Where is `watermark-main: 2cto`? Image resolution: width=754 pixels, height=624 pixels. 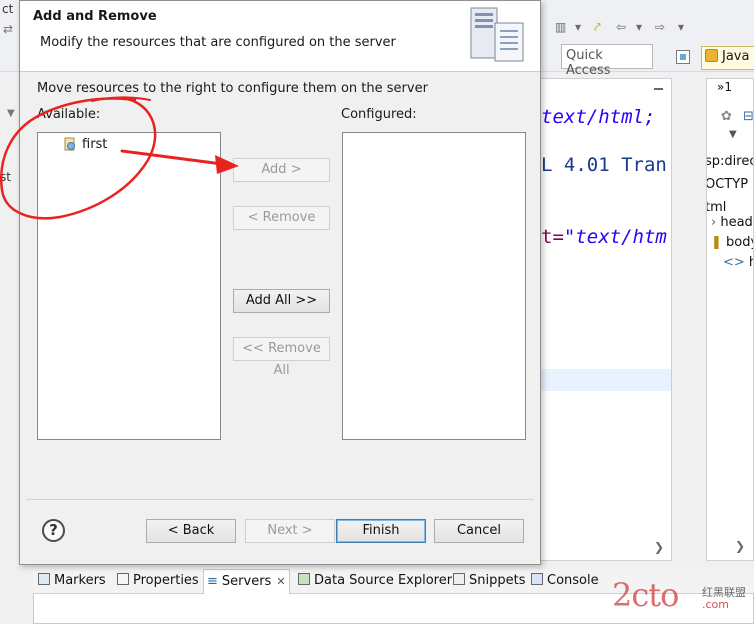
watermark-main: 2cto is located at coordinates (645, 595).